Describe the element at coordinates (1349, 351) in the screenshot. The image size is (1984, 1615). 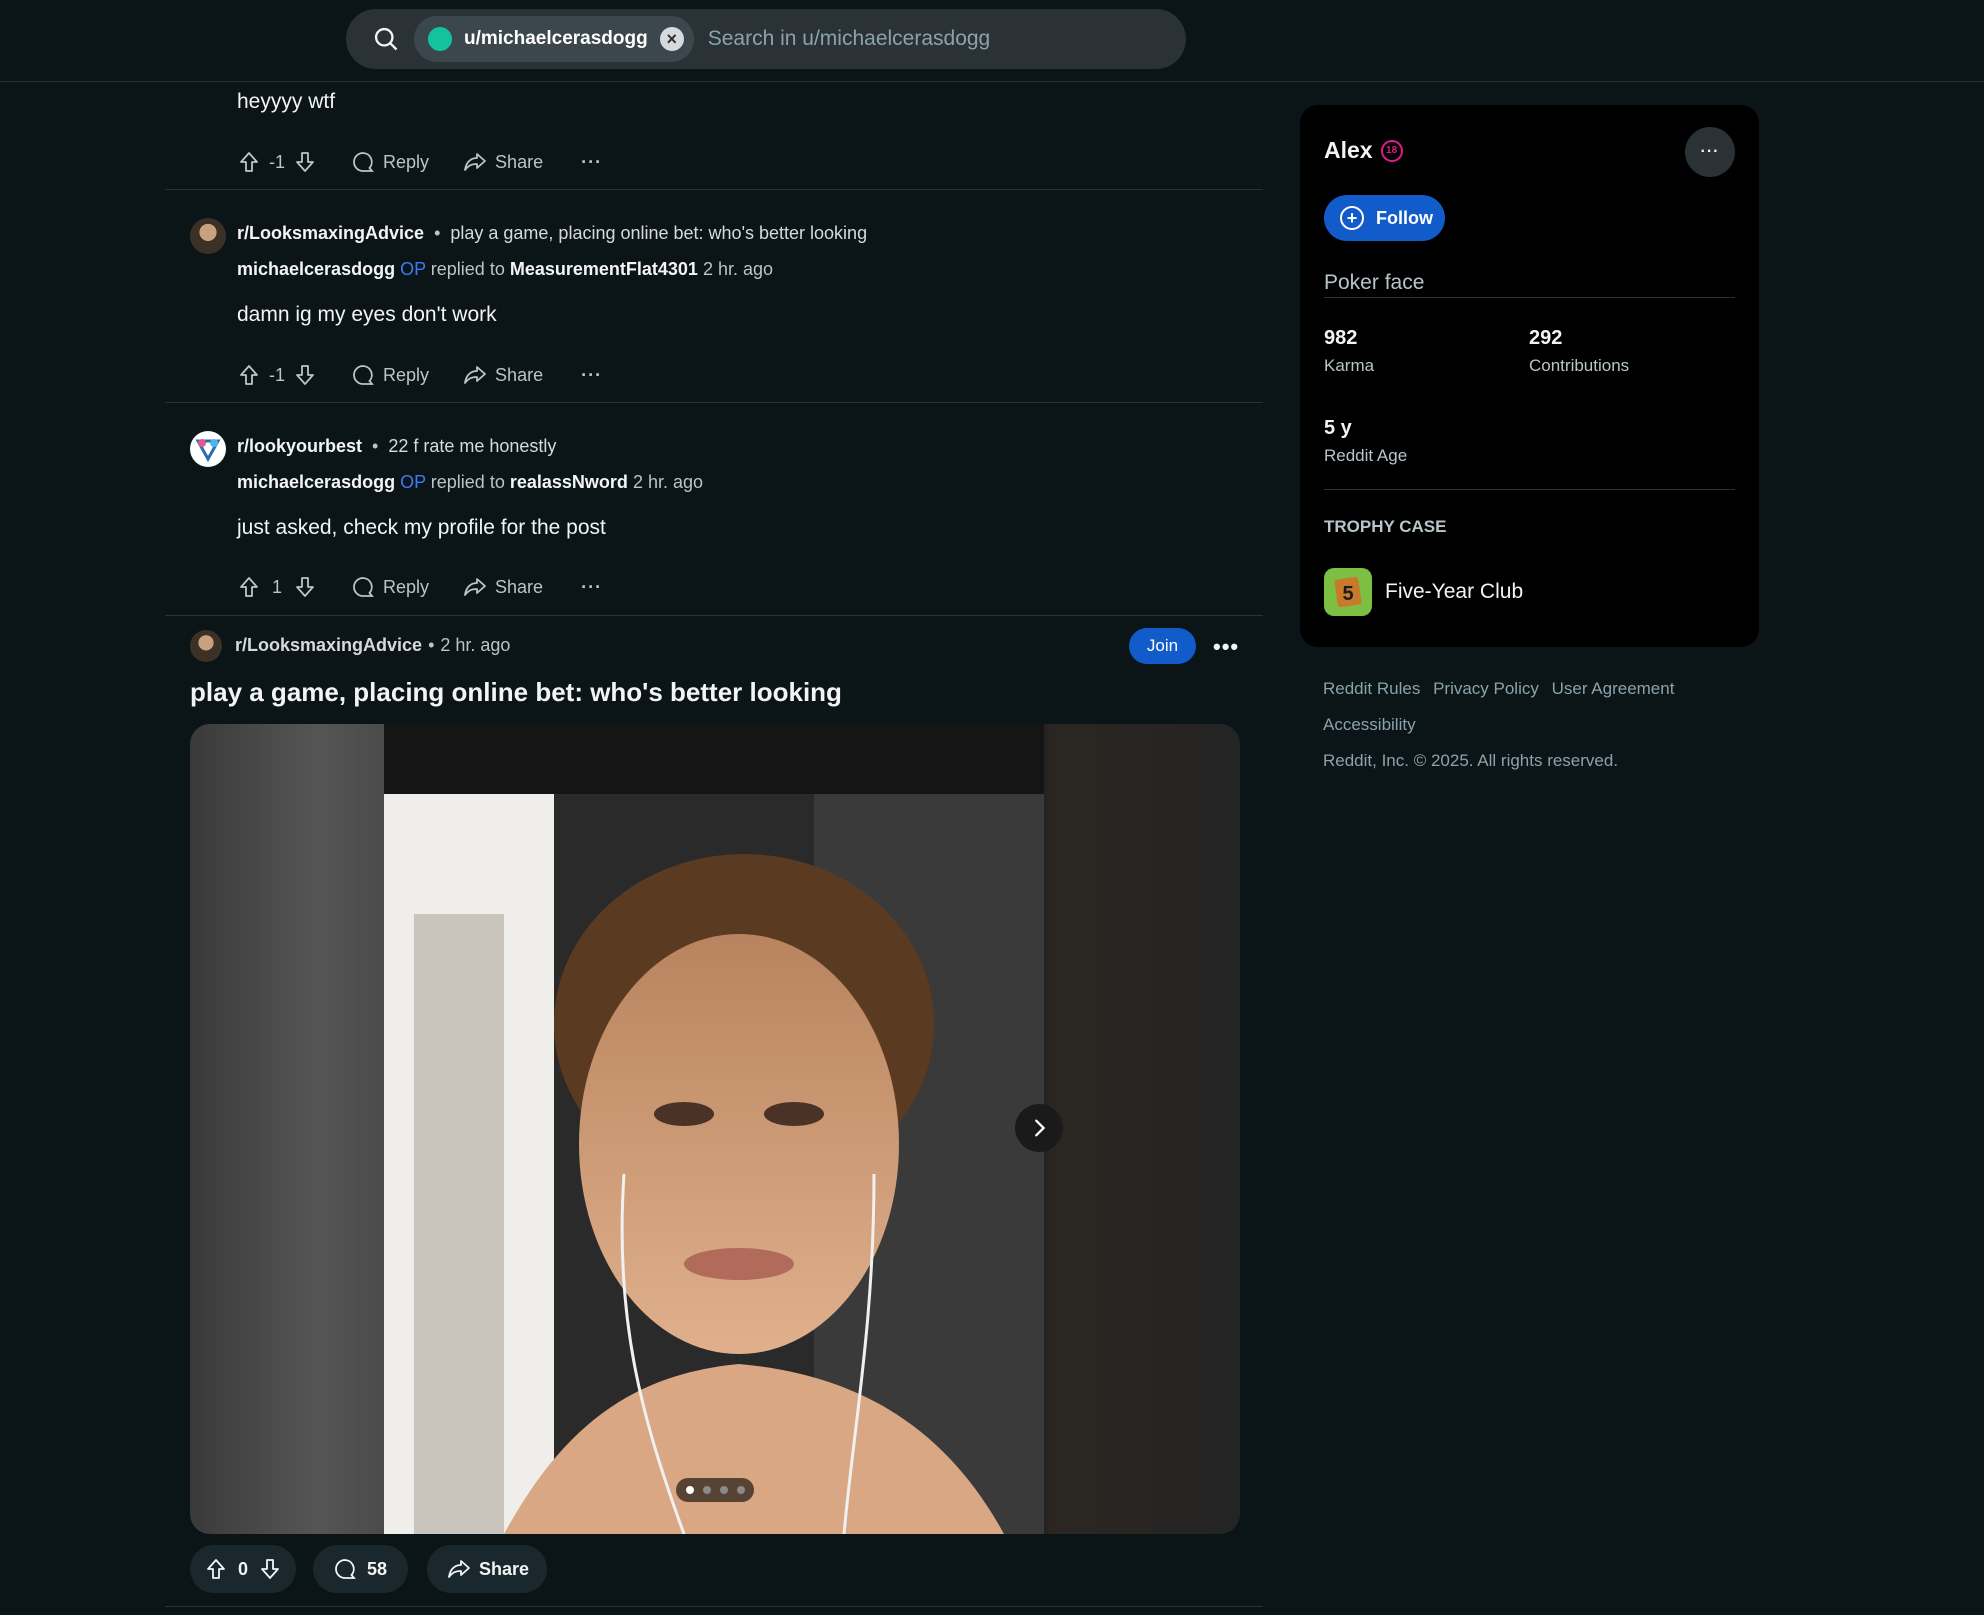
I see `karma-stat: 982 Karma` at that location.